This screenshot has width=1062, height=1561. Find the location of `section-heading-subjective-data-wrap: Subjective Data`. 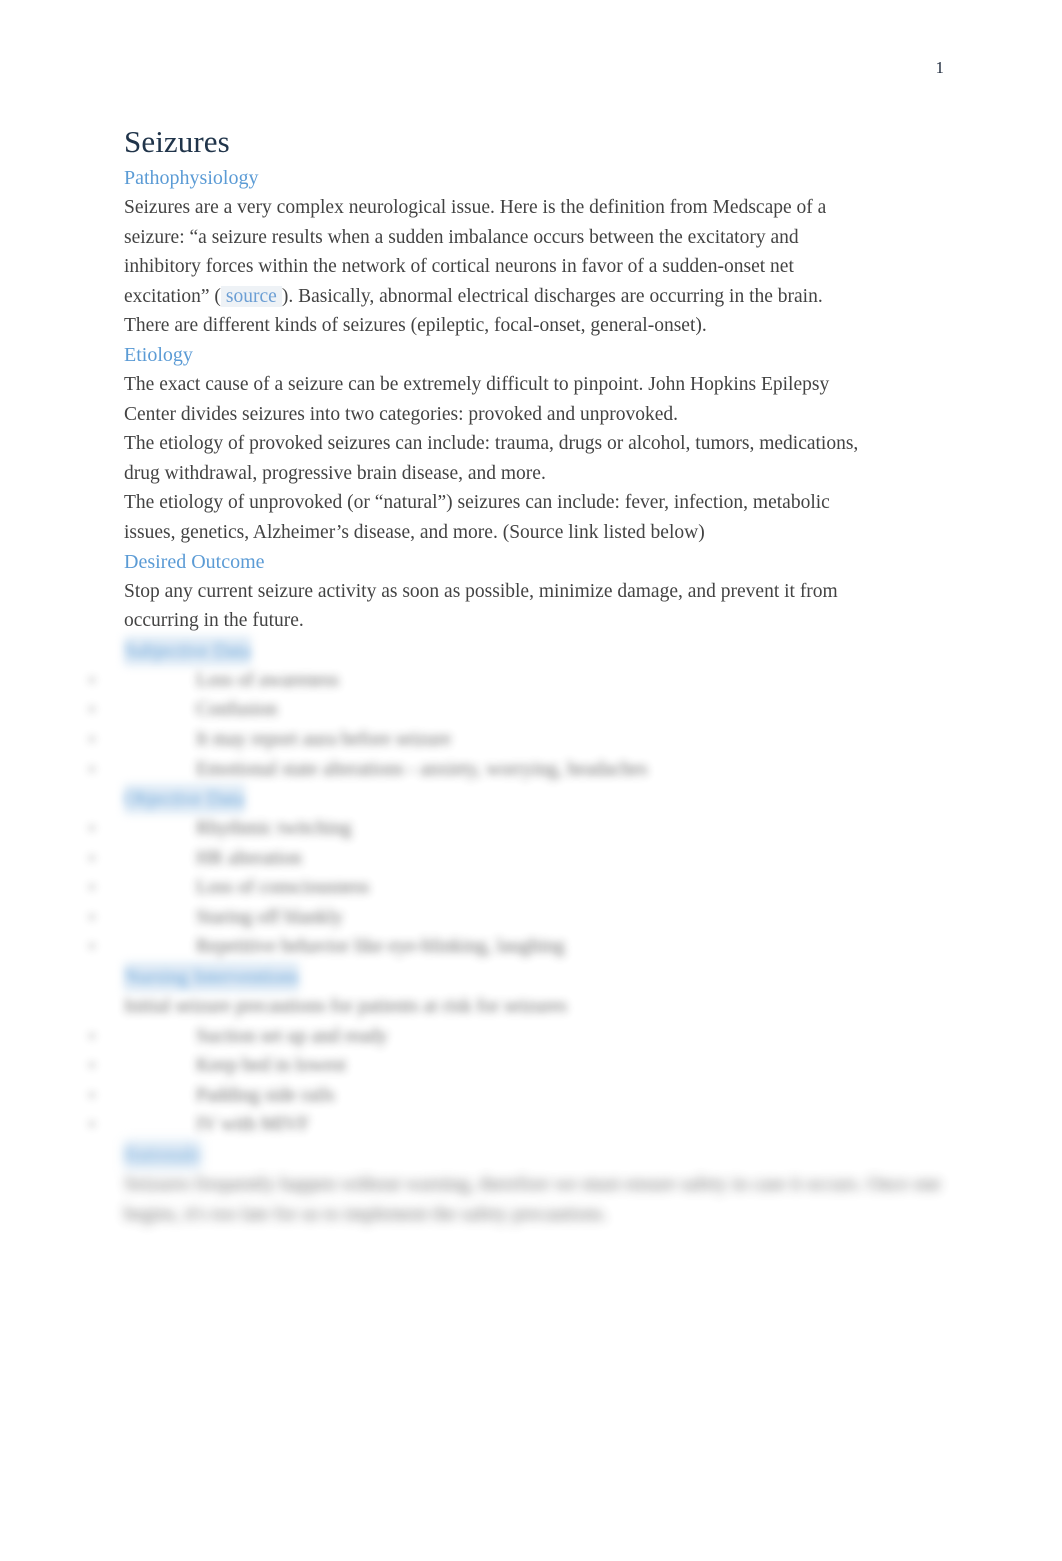

section-heading-subjective-data-wrap: Subjective Data is located at coordinates (498, 650).